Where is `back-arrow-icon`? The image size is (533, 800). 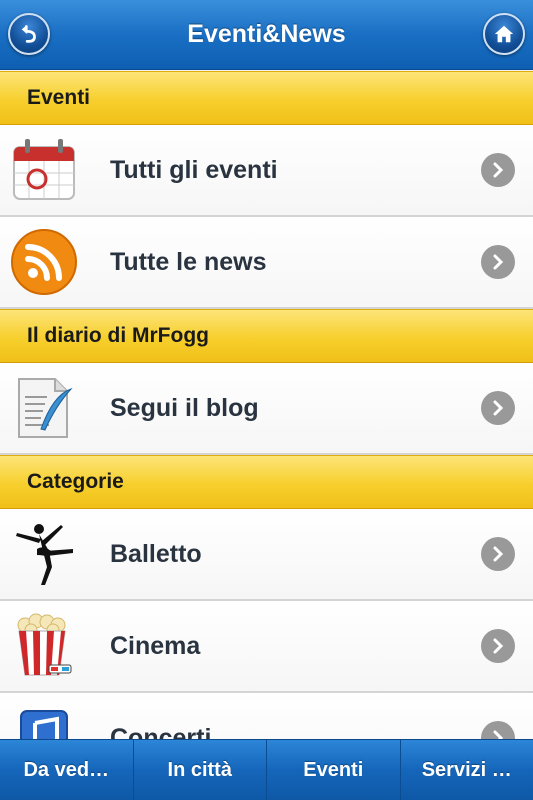
back-arrow-icon is located at coordinates (28, 33).